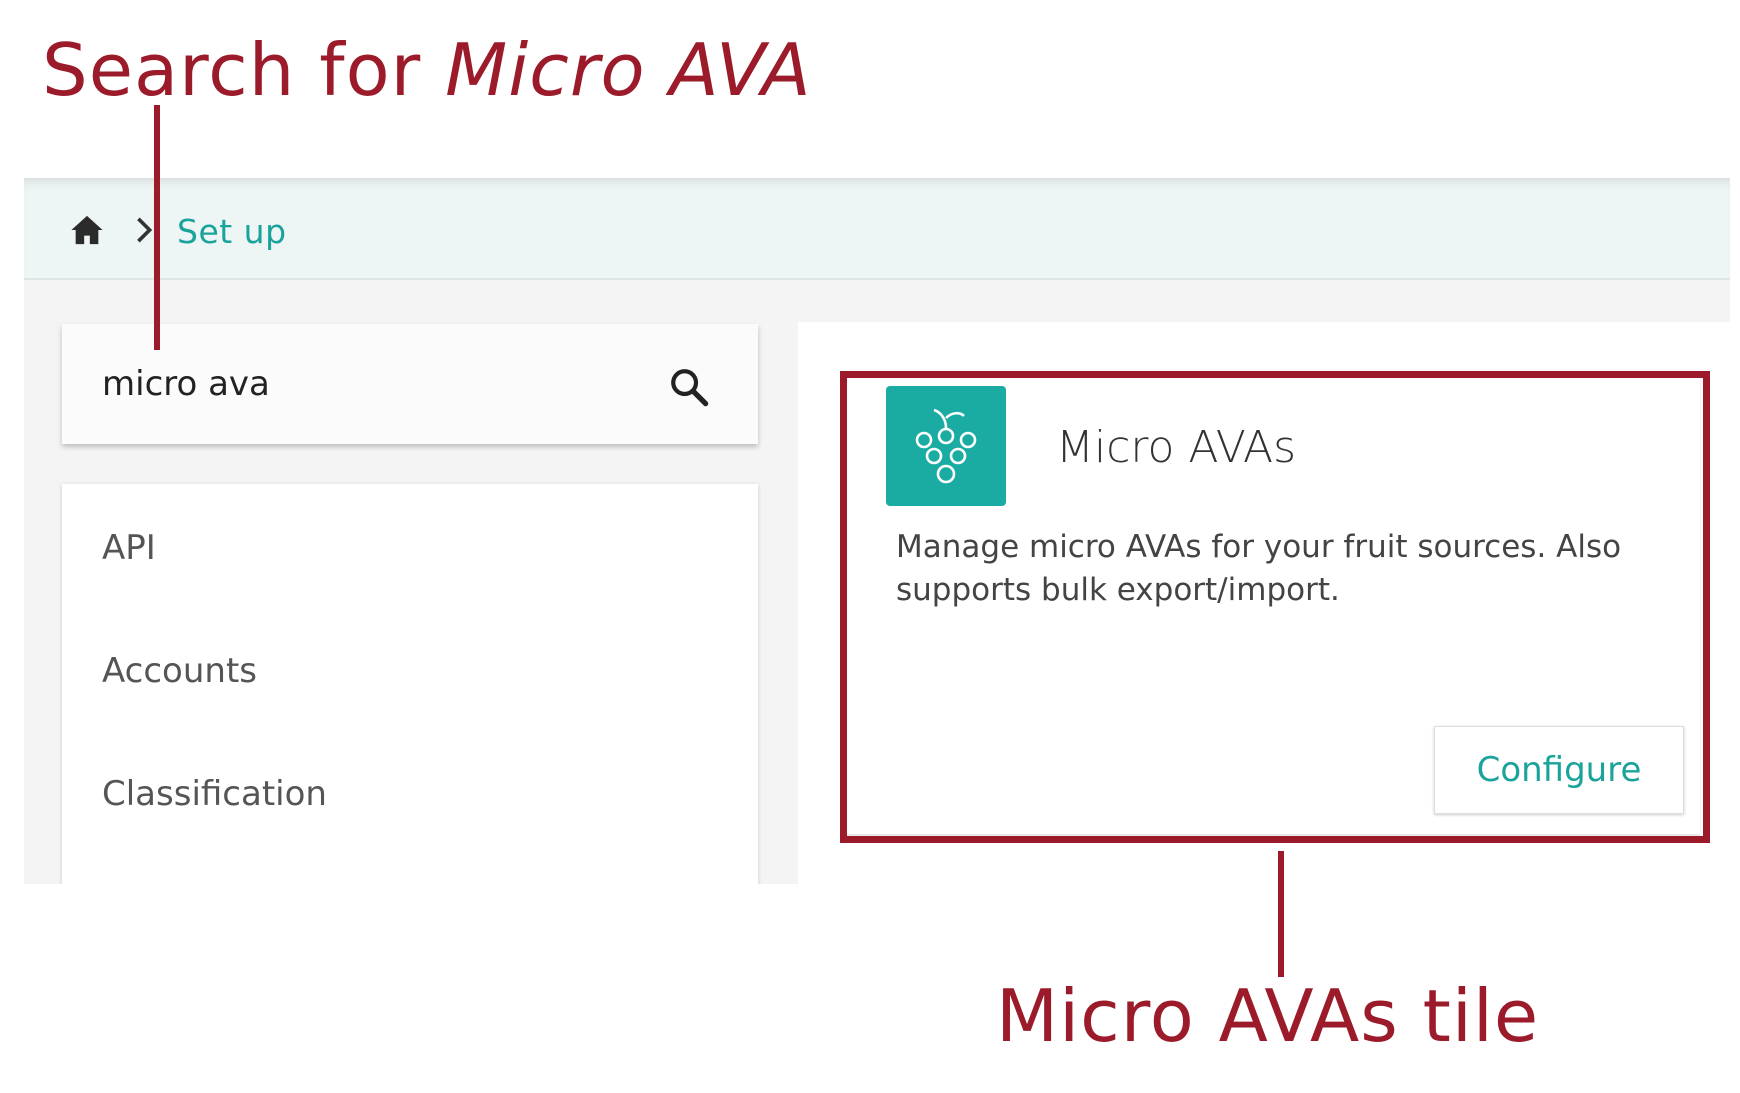 Image resolution: width=1740 pixels, height=1093 pixels. I want to click on search-icon, so click(689, 387).